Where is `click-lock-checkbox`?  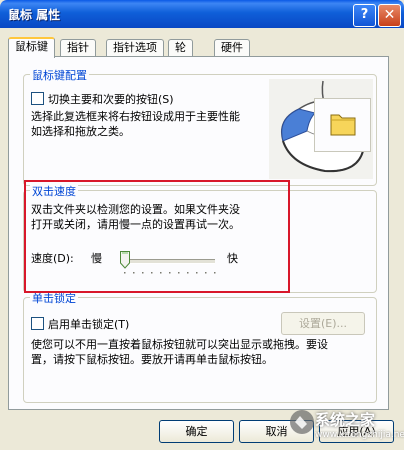
click-lock-checkbox is located at coordinates (37, 323).